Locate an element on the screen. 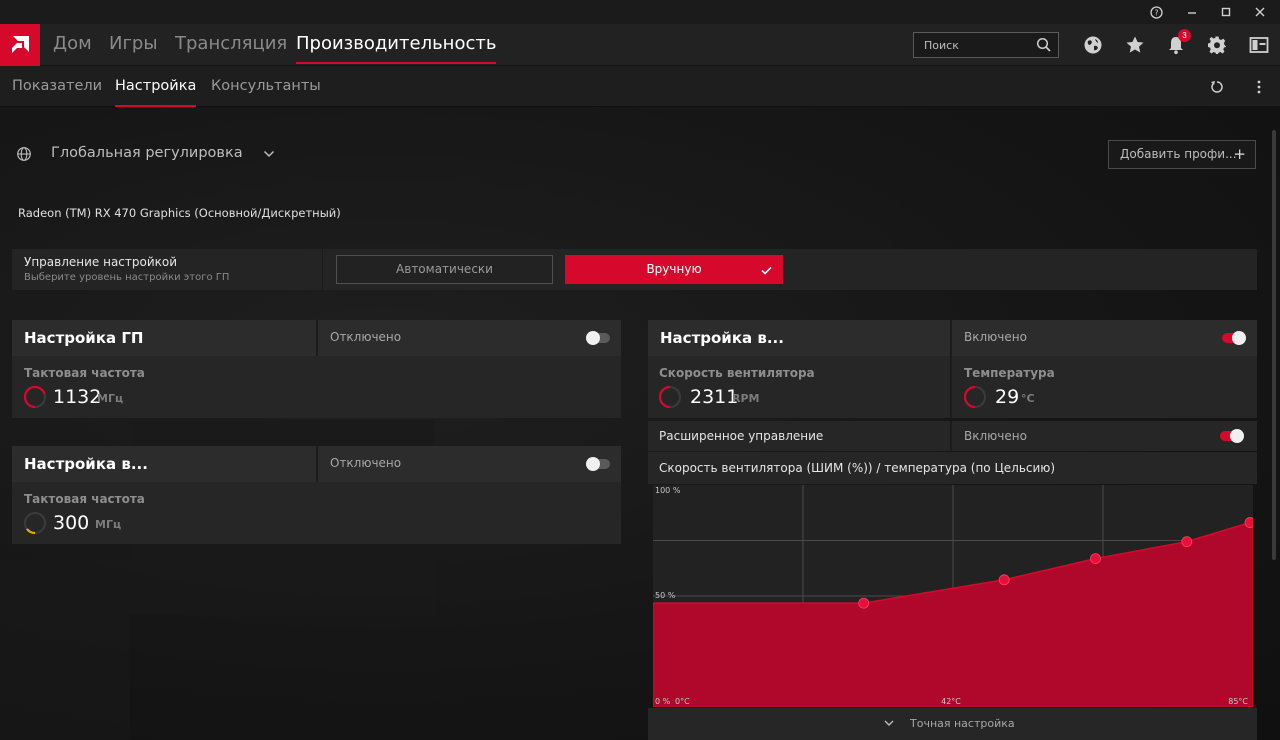 The image size is (1280, 740). card-header: Настройка ГП Отключено is located at coordinates (316, 338).